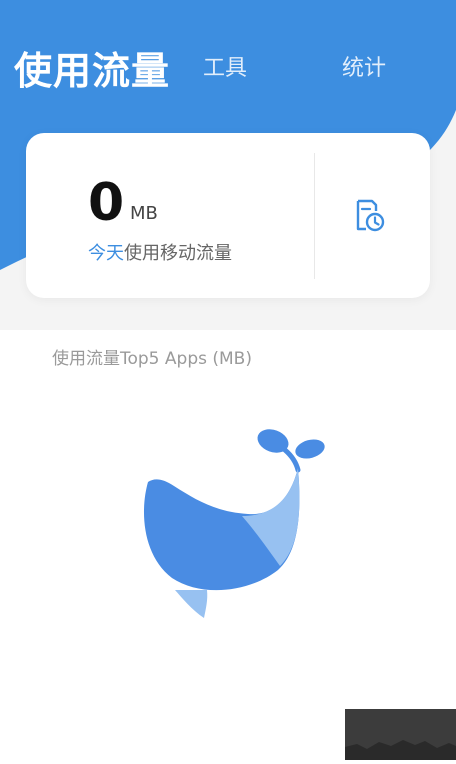  I want to click on tab-tools: 工具, so click(225, 66).